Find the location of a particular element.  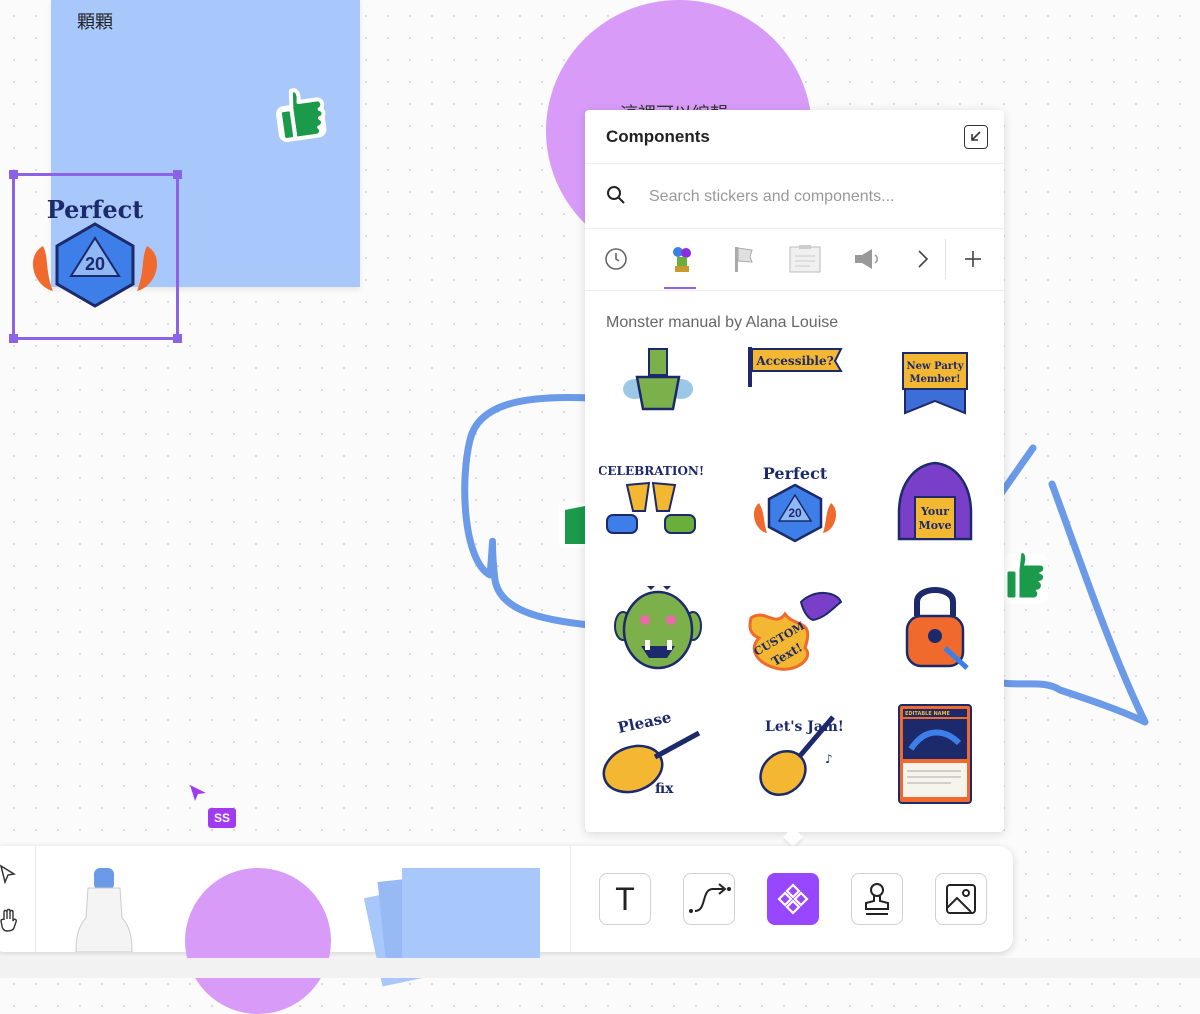

sticker-potion is located at coordinates (657, 383).